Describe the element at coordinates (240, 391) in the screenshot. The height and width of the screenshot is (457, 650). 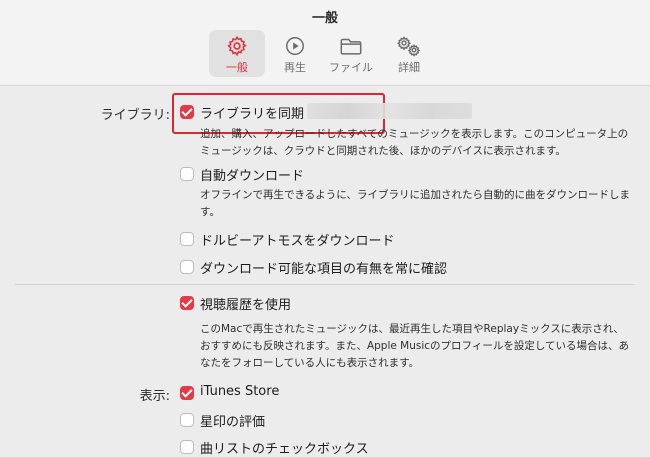
I see `itunes-store-label: iTunes Store` at that location.